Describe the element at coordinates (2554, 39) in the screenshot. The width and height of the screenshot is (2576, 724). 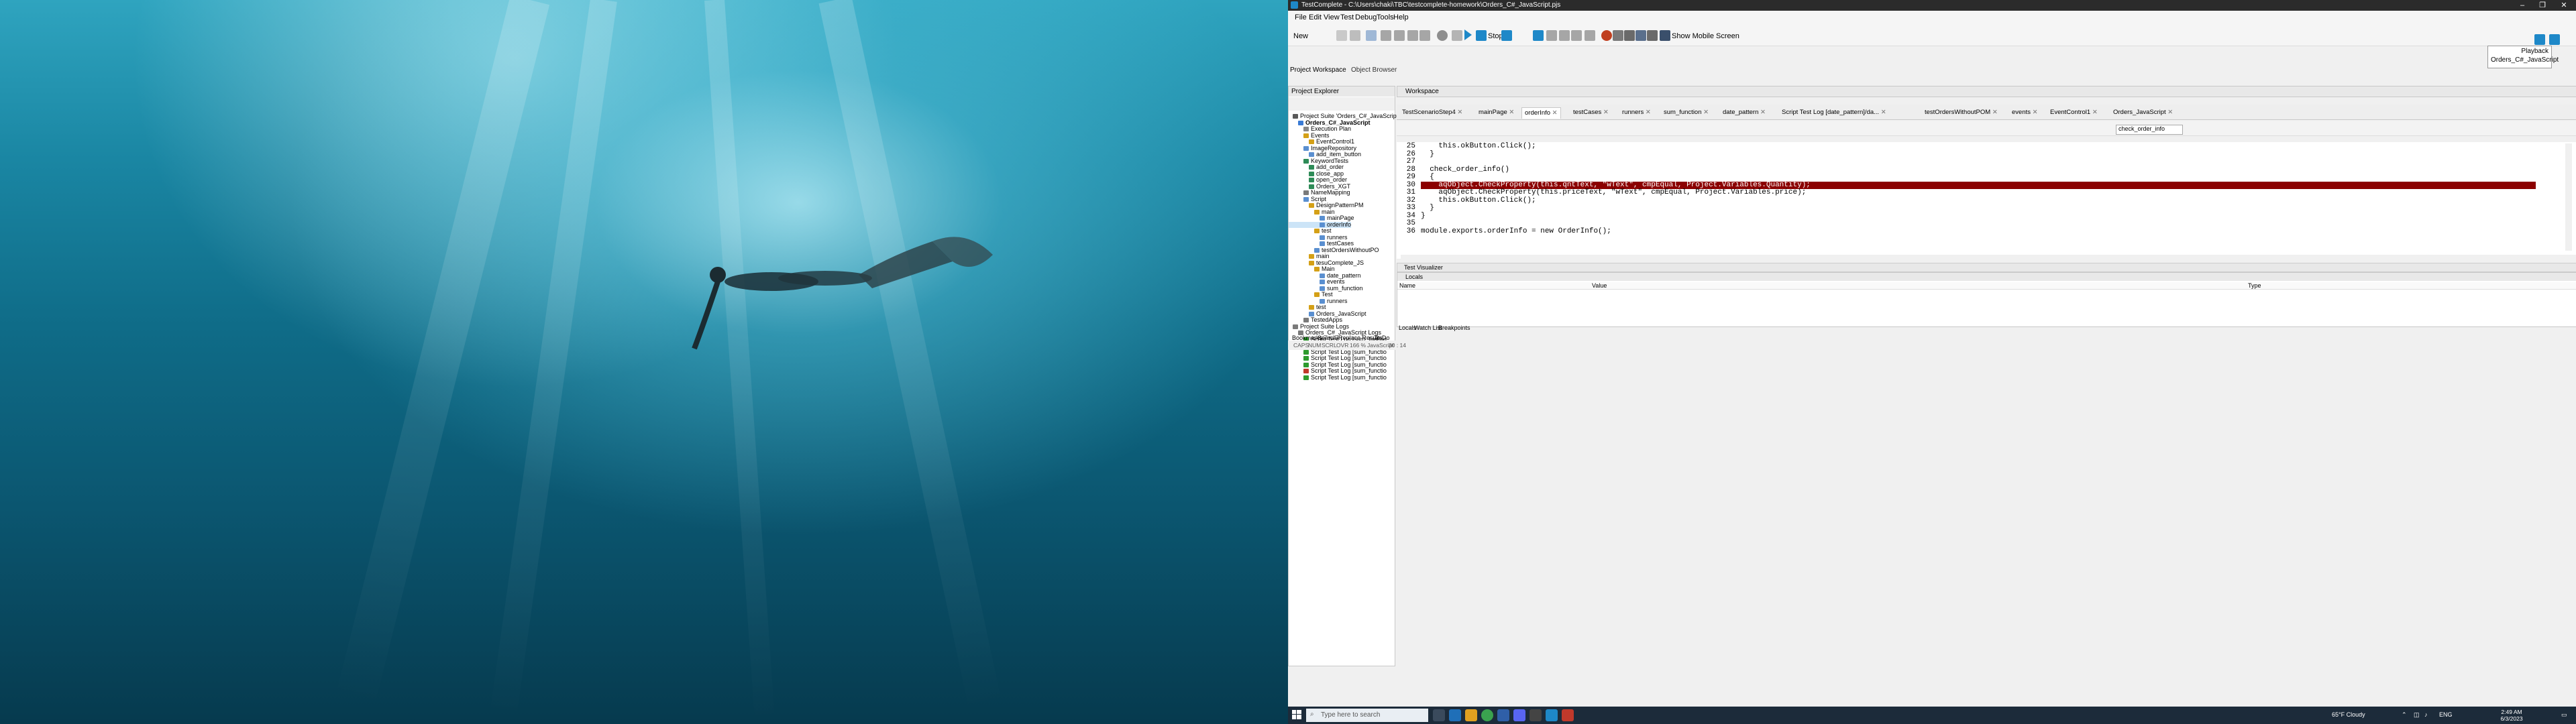
I see `pause-playback-icon` at that location.